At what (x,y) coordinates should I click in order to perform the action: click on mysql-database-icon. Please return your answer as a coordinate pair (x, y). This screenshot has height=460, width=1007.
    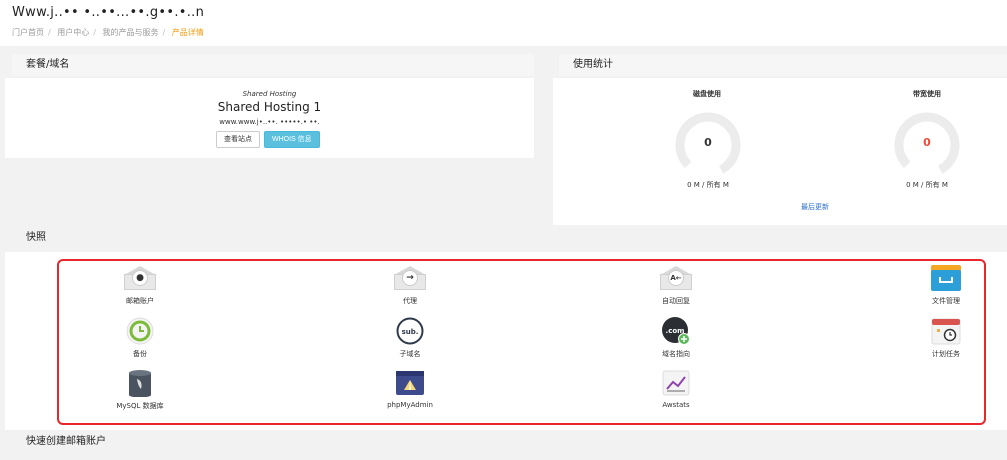
    Looking at the image, I should click on (140, 383).